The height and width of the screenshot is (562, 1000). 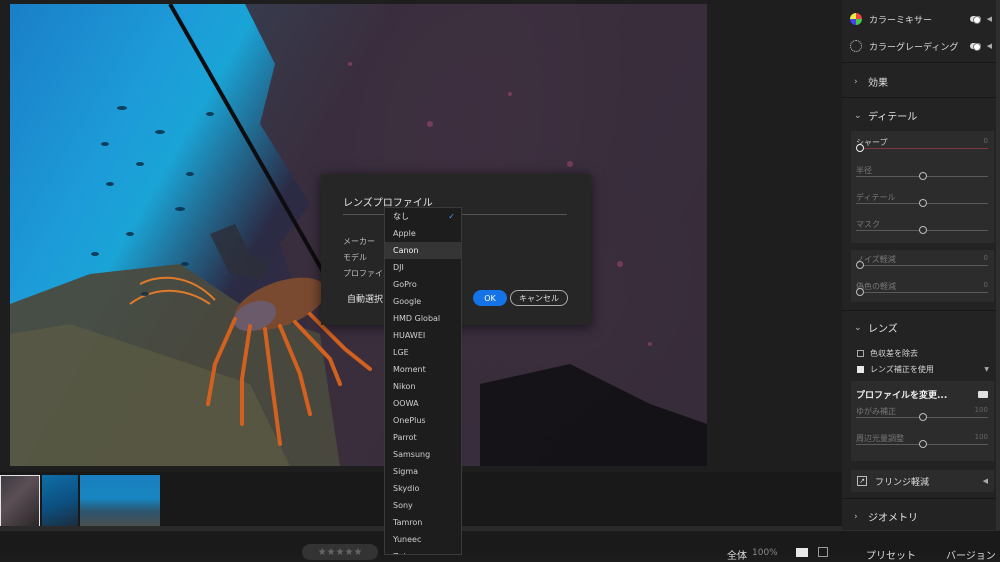 I want to click on dropdown-option-label: OOWA, so click(x=406, y=403).